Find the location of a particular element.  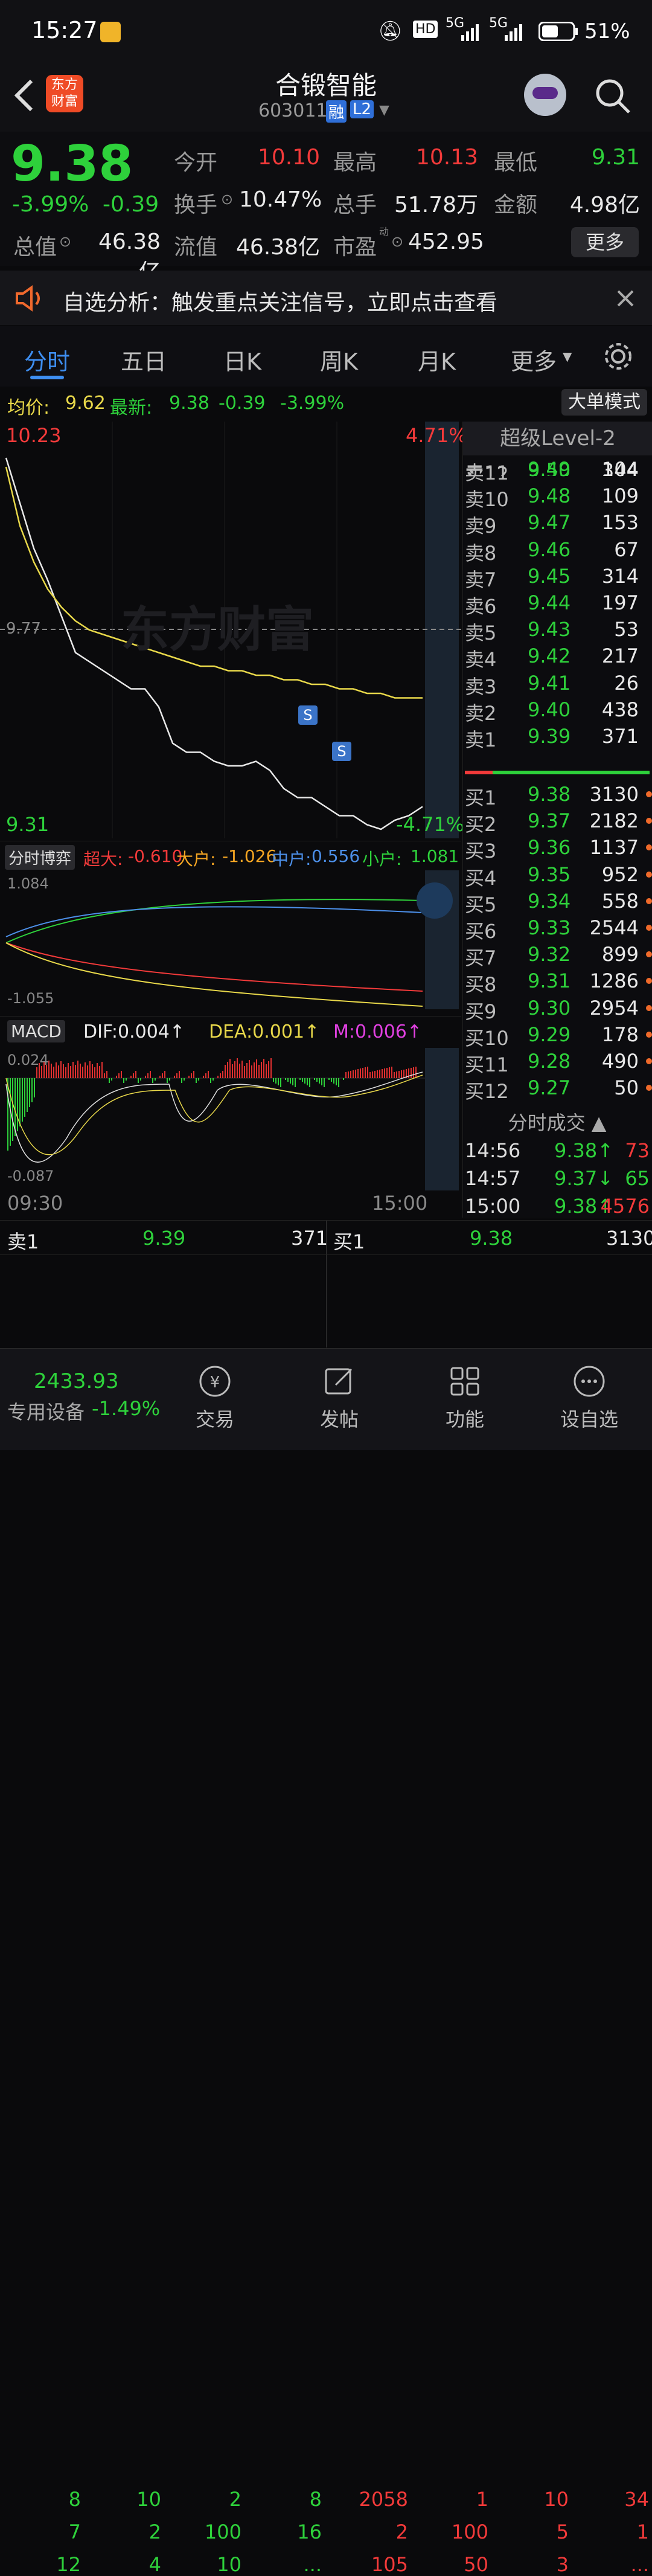

queue-cell: 105 is located at coordinates (389, 2564).